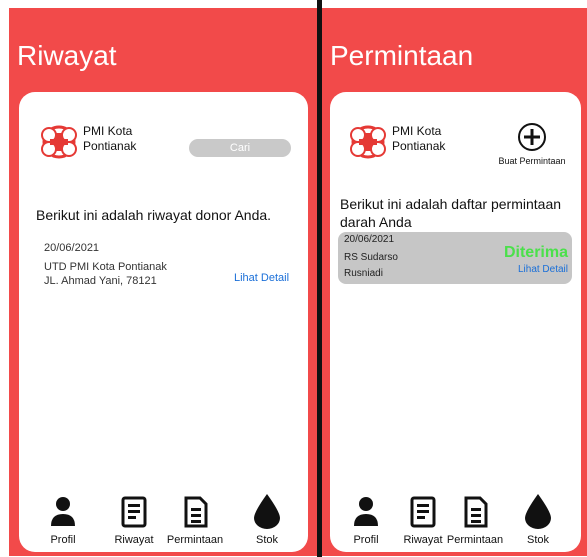 The image size is (587, 557). What do you see at coordinates (532, 137) in the screenshot?
I see `add-circle-icon` at bounding box center [532, 137].